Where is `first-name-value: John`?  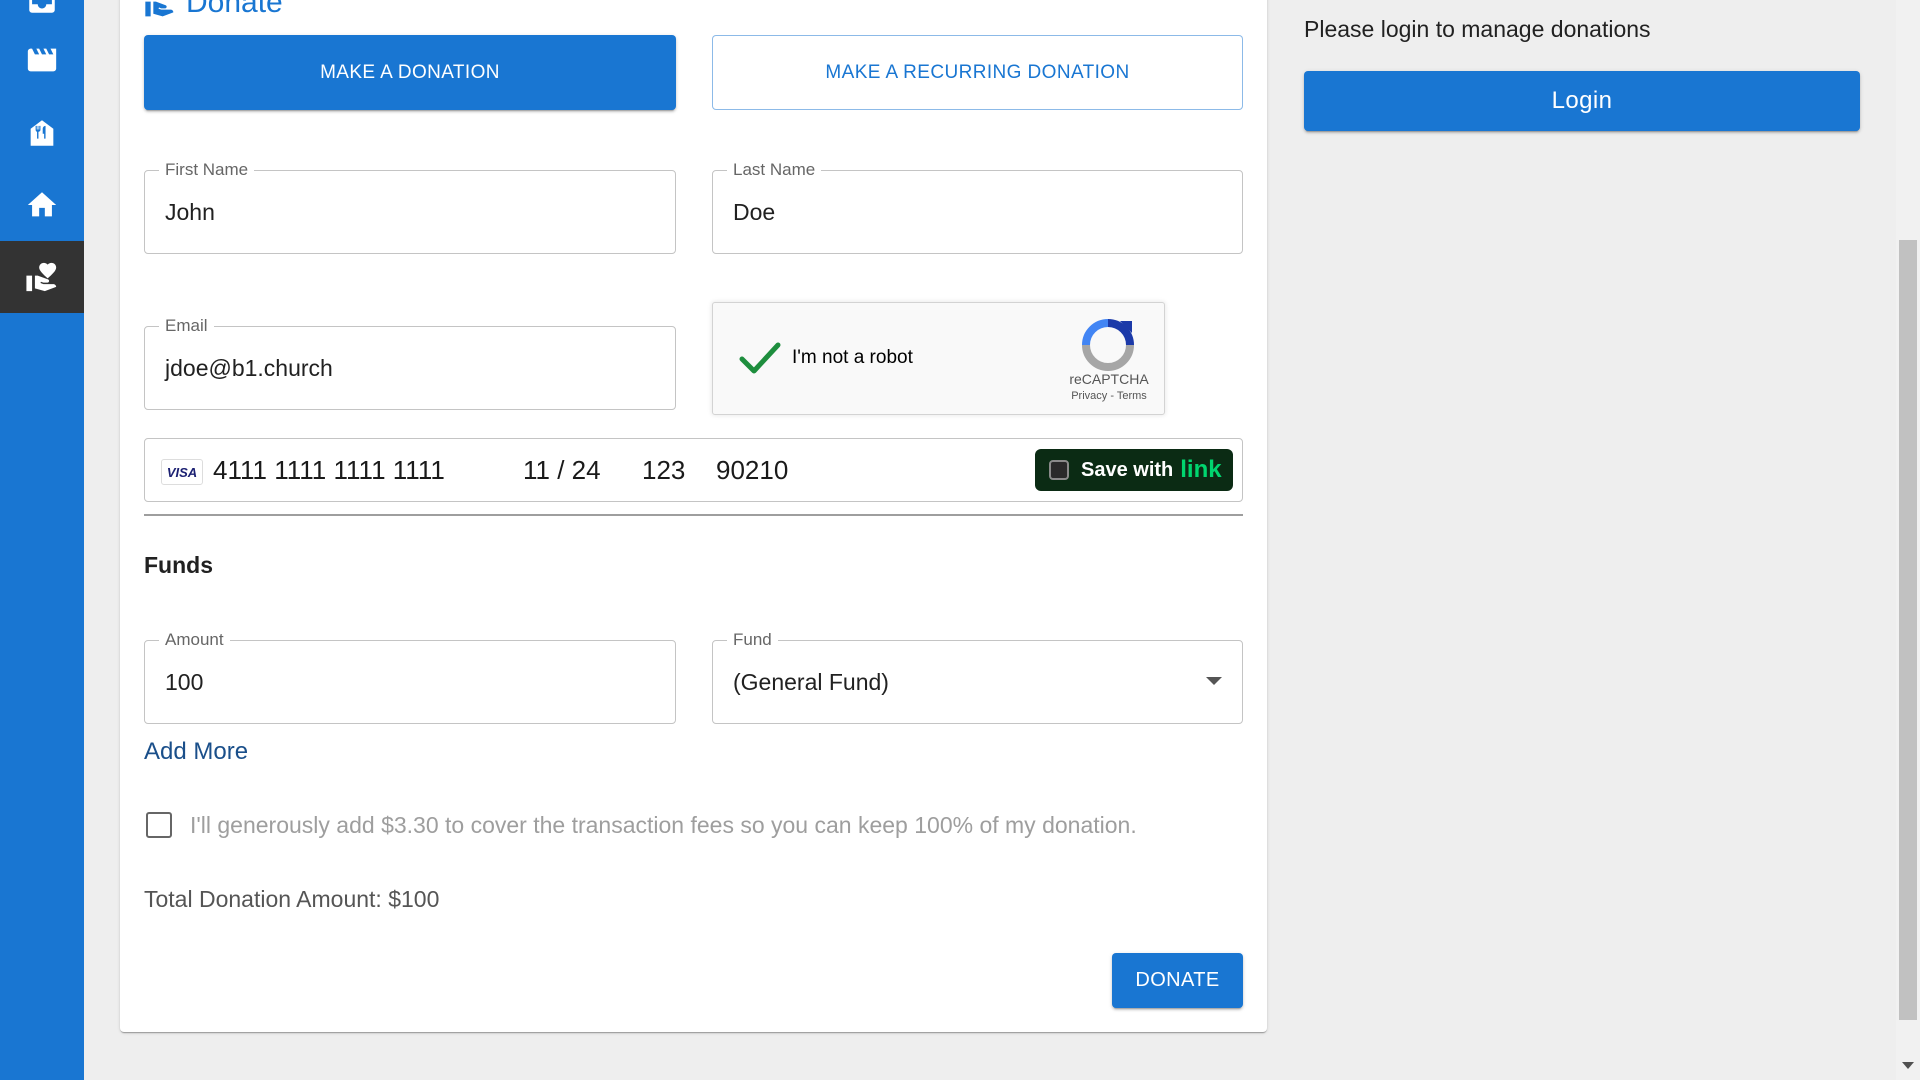
first-name-value: John is located at coordinates (190, 212).